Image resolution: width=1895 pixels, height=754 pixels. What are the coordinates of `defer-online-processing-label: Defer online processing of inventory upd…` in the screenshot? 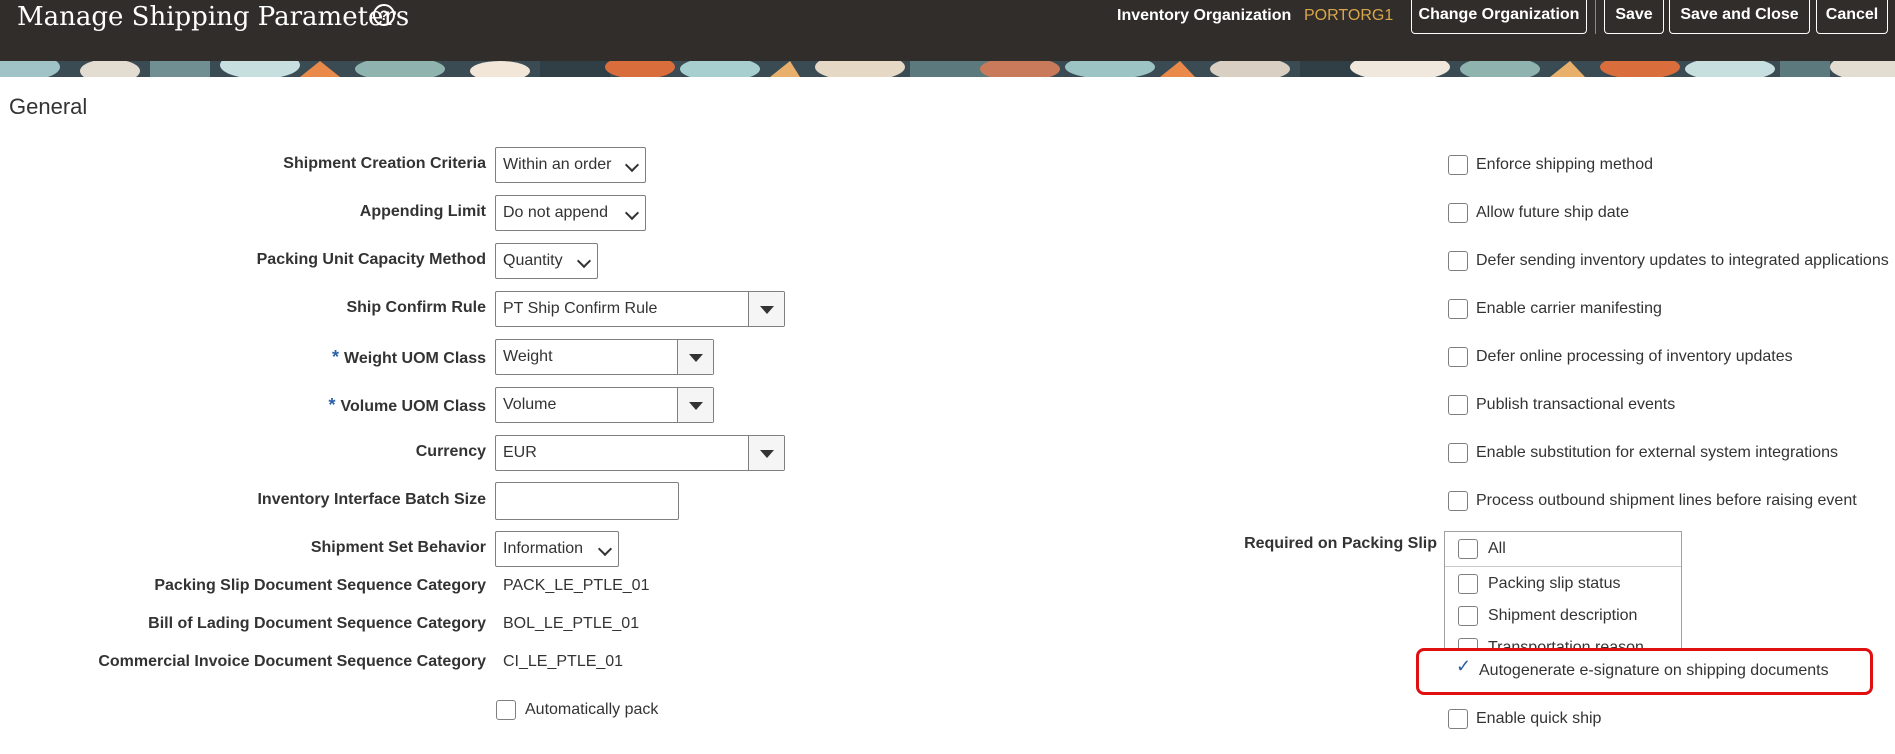 It's located at (1634, 356).